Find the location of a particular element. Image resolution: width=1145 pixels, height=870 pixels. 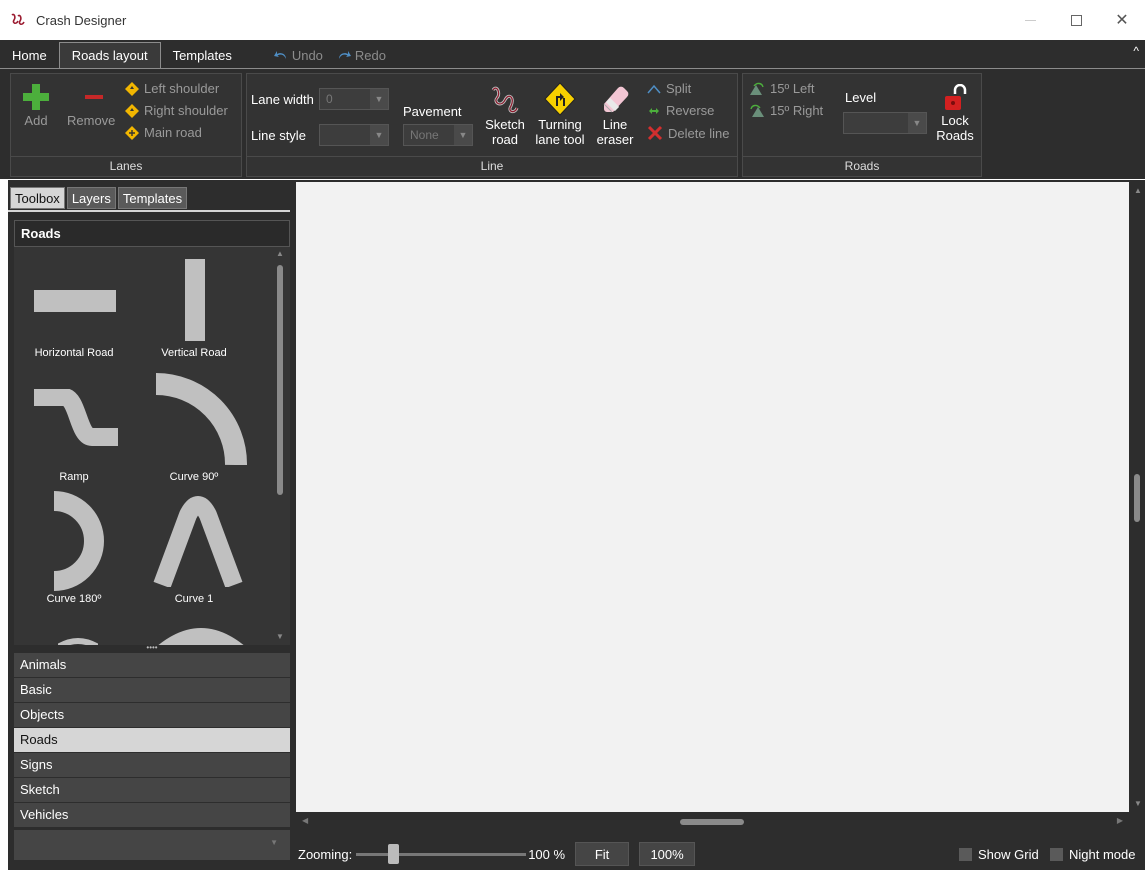

tool-curve-180: Curve 180º is located at coordinates (74, 551).